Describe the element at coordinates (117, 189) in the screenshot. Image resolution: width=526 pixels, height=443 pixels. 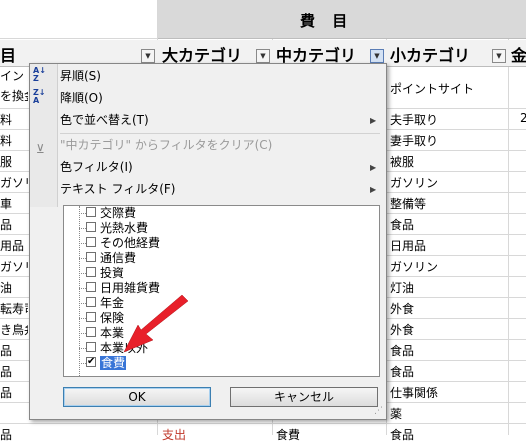
I see `menu-item-text-filter: テキスト フィルタ(F)` at that location.